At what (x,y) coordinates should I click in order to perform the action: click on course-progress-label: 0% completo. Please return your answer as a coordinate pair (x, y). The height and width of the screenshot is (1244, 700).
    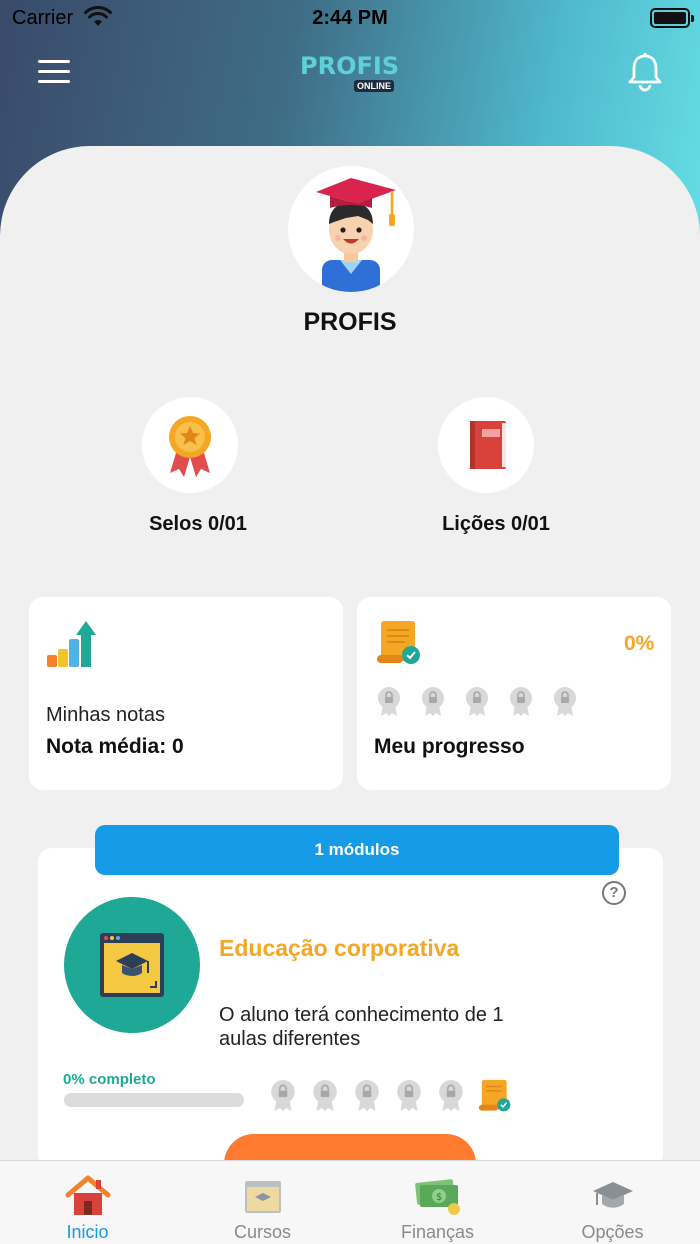
    Looking at the image, I should click on (109, 1079).